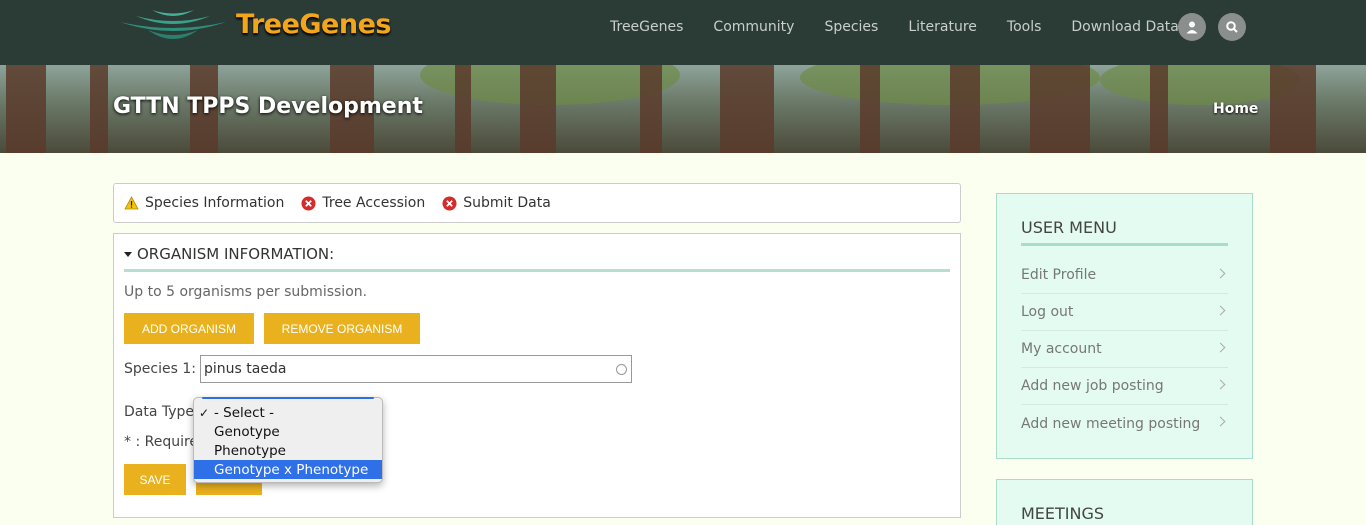  Describe the element at coordinates (753, 27) in the screenshot. I see `nav-community: Community` at that location.